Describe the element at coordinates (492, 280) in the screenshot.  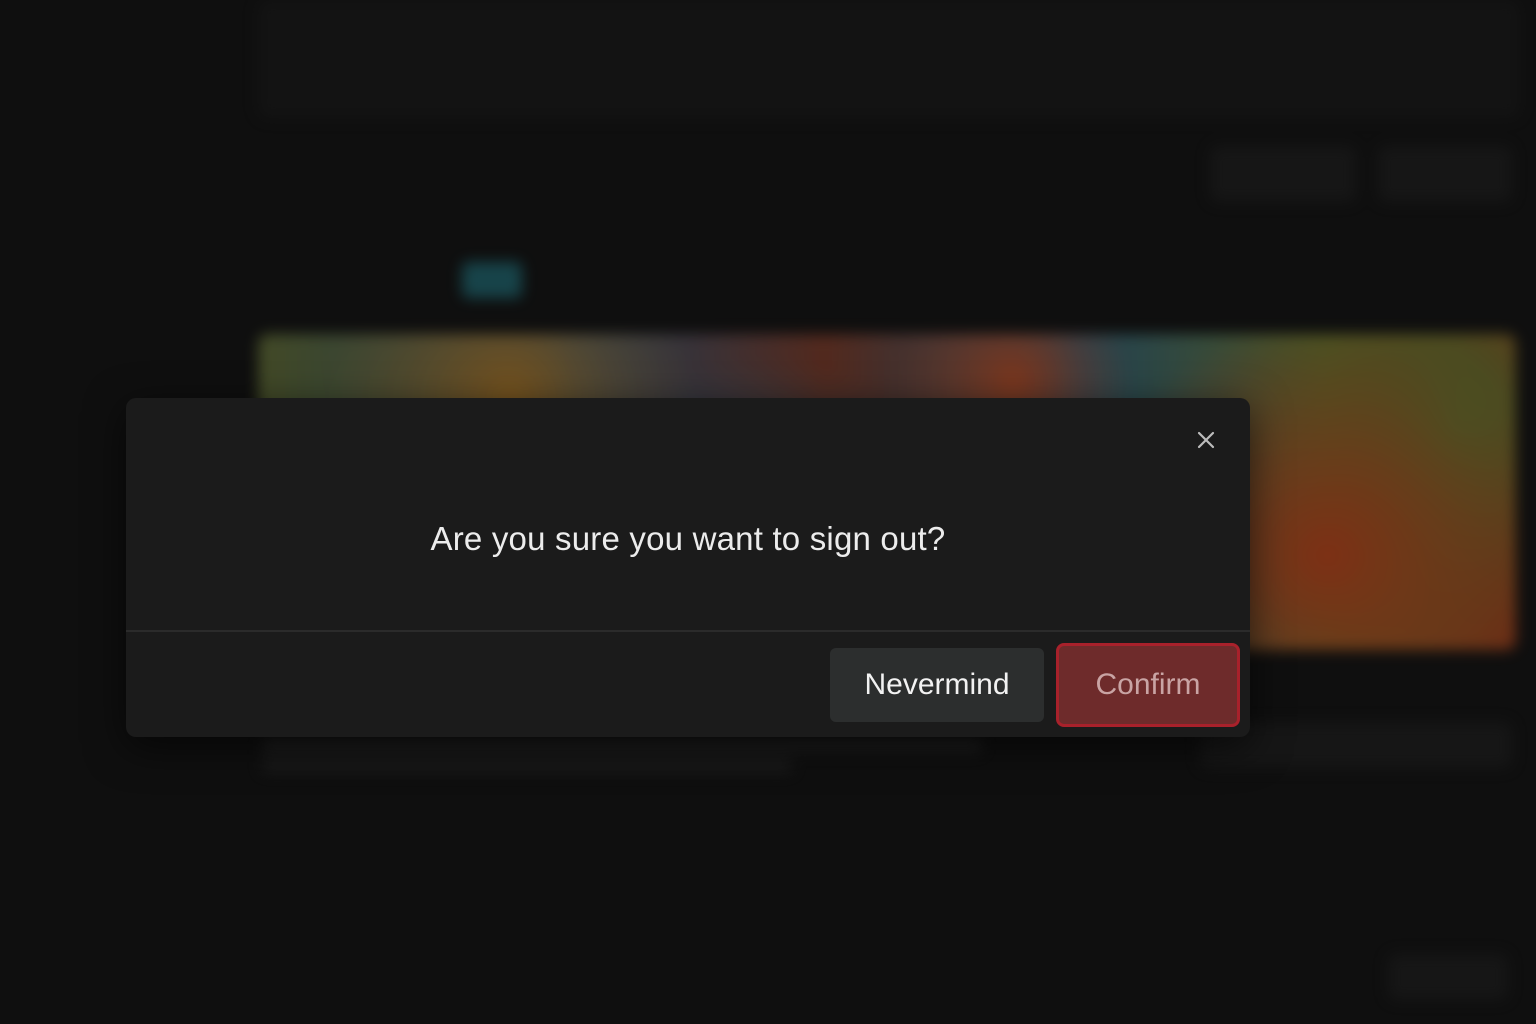
I see `bg-pro-badge` at that location.